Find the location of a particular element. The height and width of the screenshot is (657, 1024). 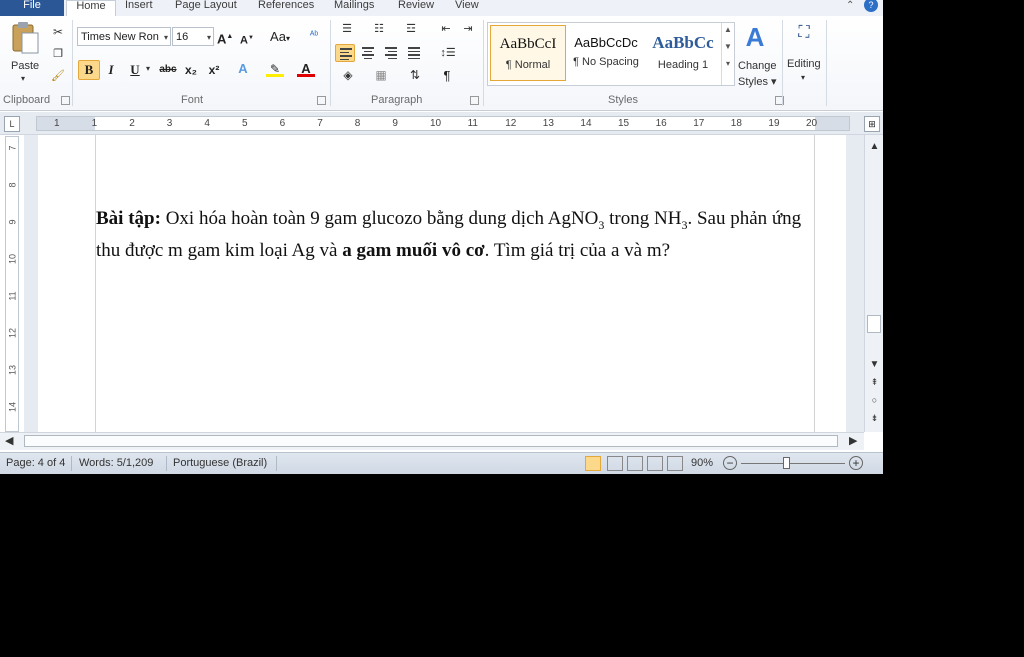

zoom-slider-thumb is located at coordinates (786, 463).